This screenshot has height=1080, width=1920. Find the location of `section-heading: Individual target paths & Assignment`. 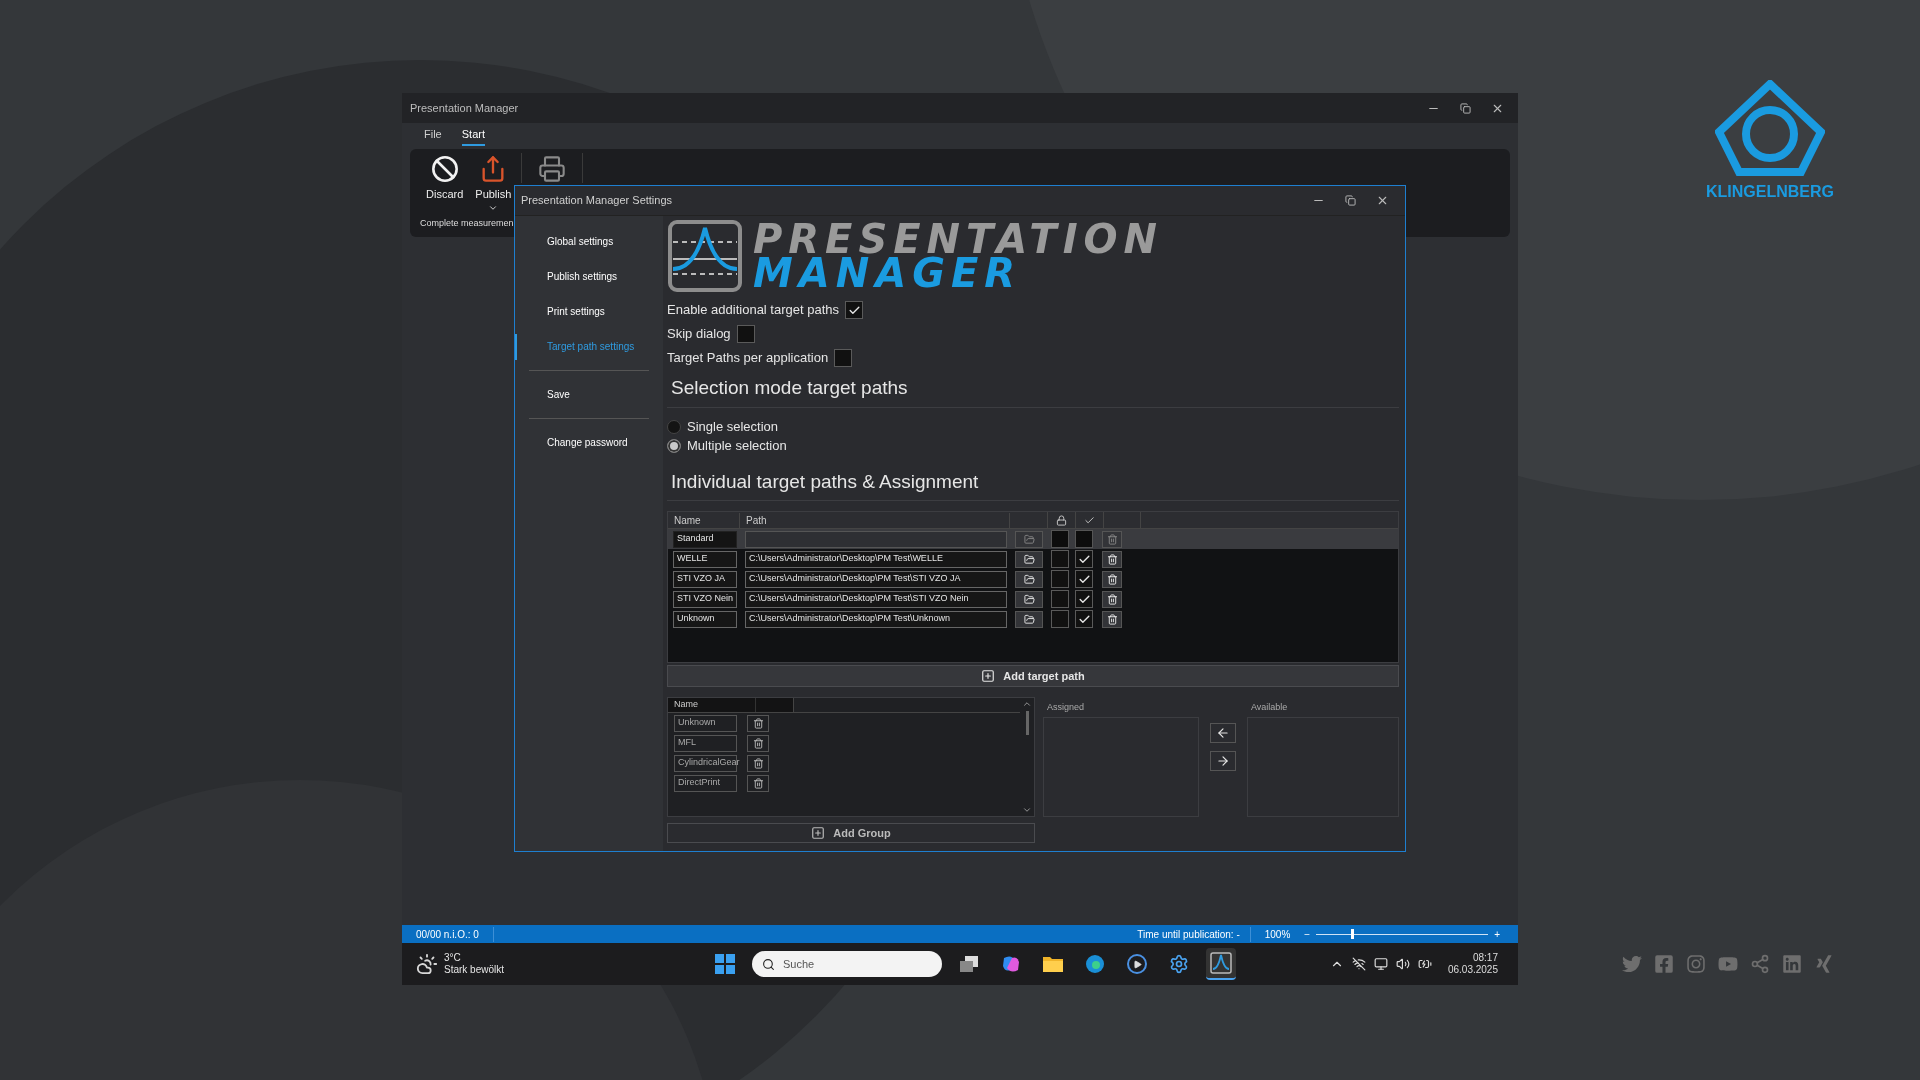

section-heading: Individual target paths & Assignment is located at coordinates (825, 481).